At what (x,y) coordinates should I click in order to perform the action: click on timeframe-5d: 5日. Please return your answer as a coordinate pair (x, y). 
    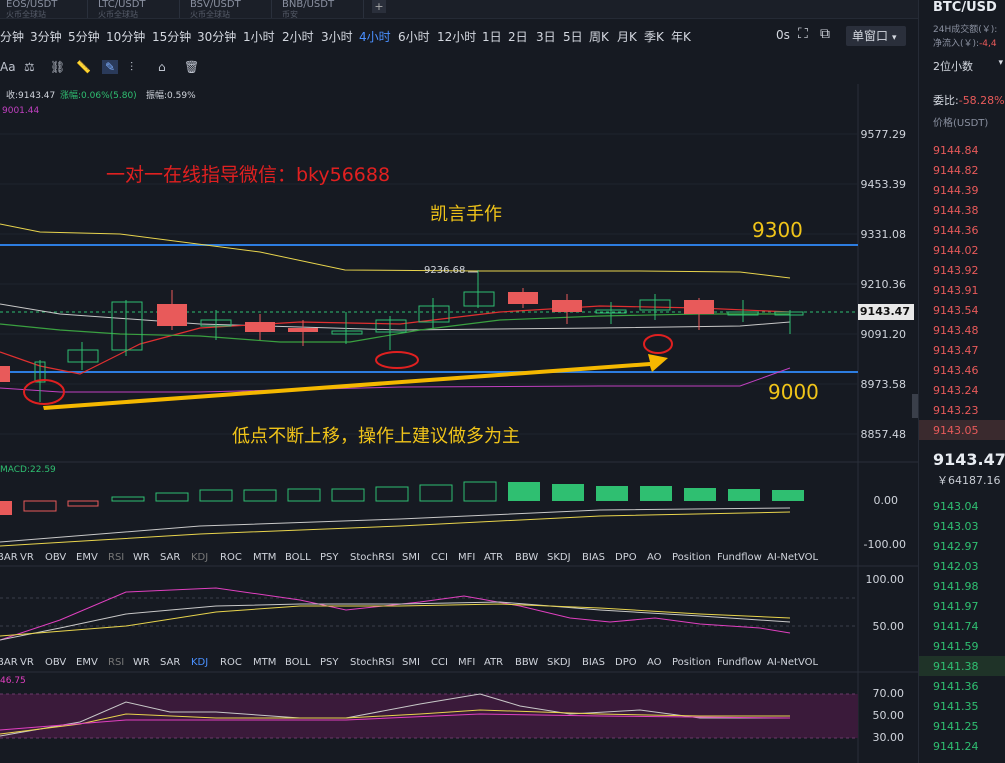
    Looking at the image, I should click on (573, 36).